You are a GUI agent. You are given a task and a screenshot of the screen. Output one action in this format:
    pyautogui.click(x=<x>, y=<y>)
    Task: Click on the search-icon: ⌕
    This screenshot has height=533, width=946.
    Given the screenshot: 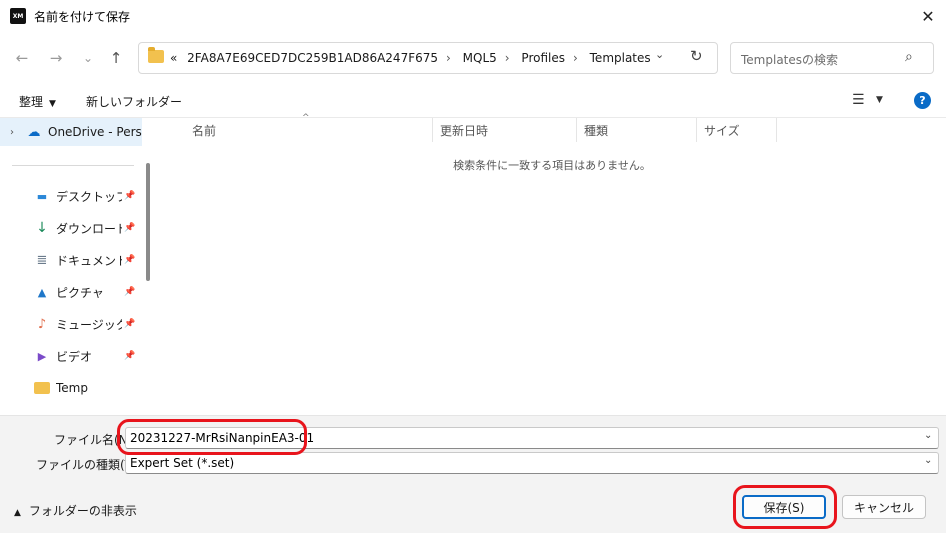 What is the action you would take?
    pyautogui.click(x=909, y=57)
    